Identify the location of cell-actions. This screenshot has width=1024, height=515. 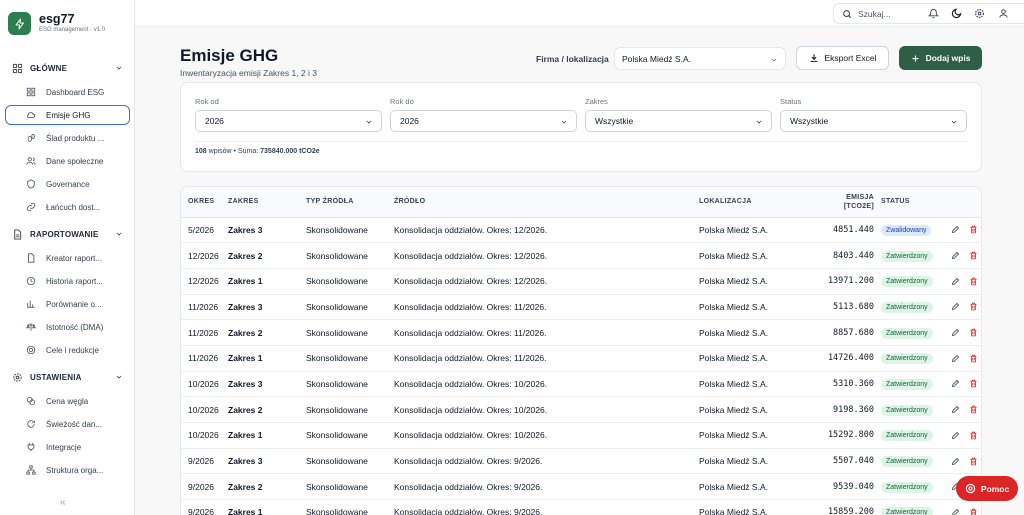
(966, 461).